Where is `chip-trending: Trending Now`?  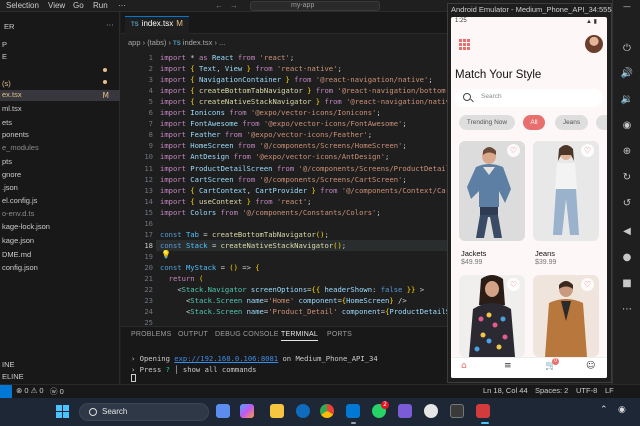 chip-trending: Trending Now is located at coordinates (487, 122).